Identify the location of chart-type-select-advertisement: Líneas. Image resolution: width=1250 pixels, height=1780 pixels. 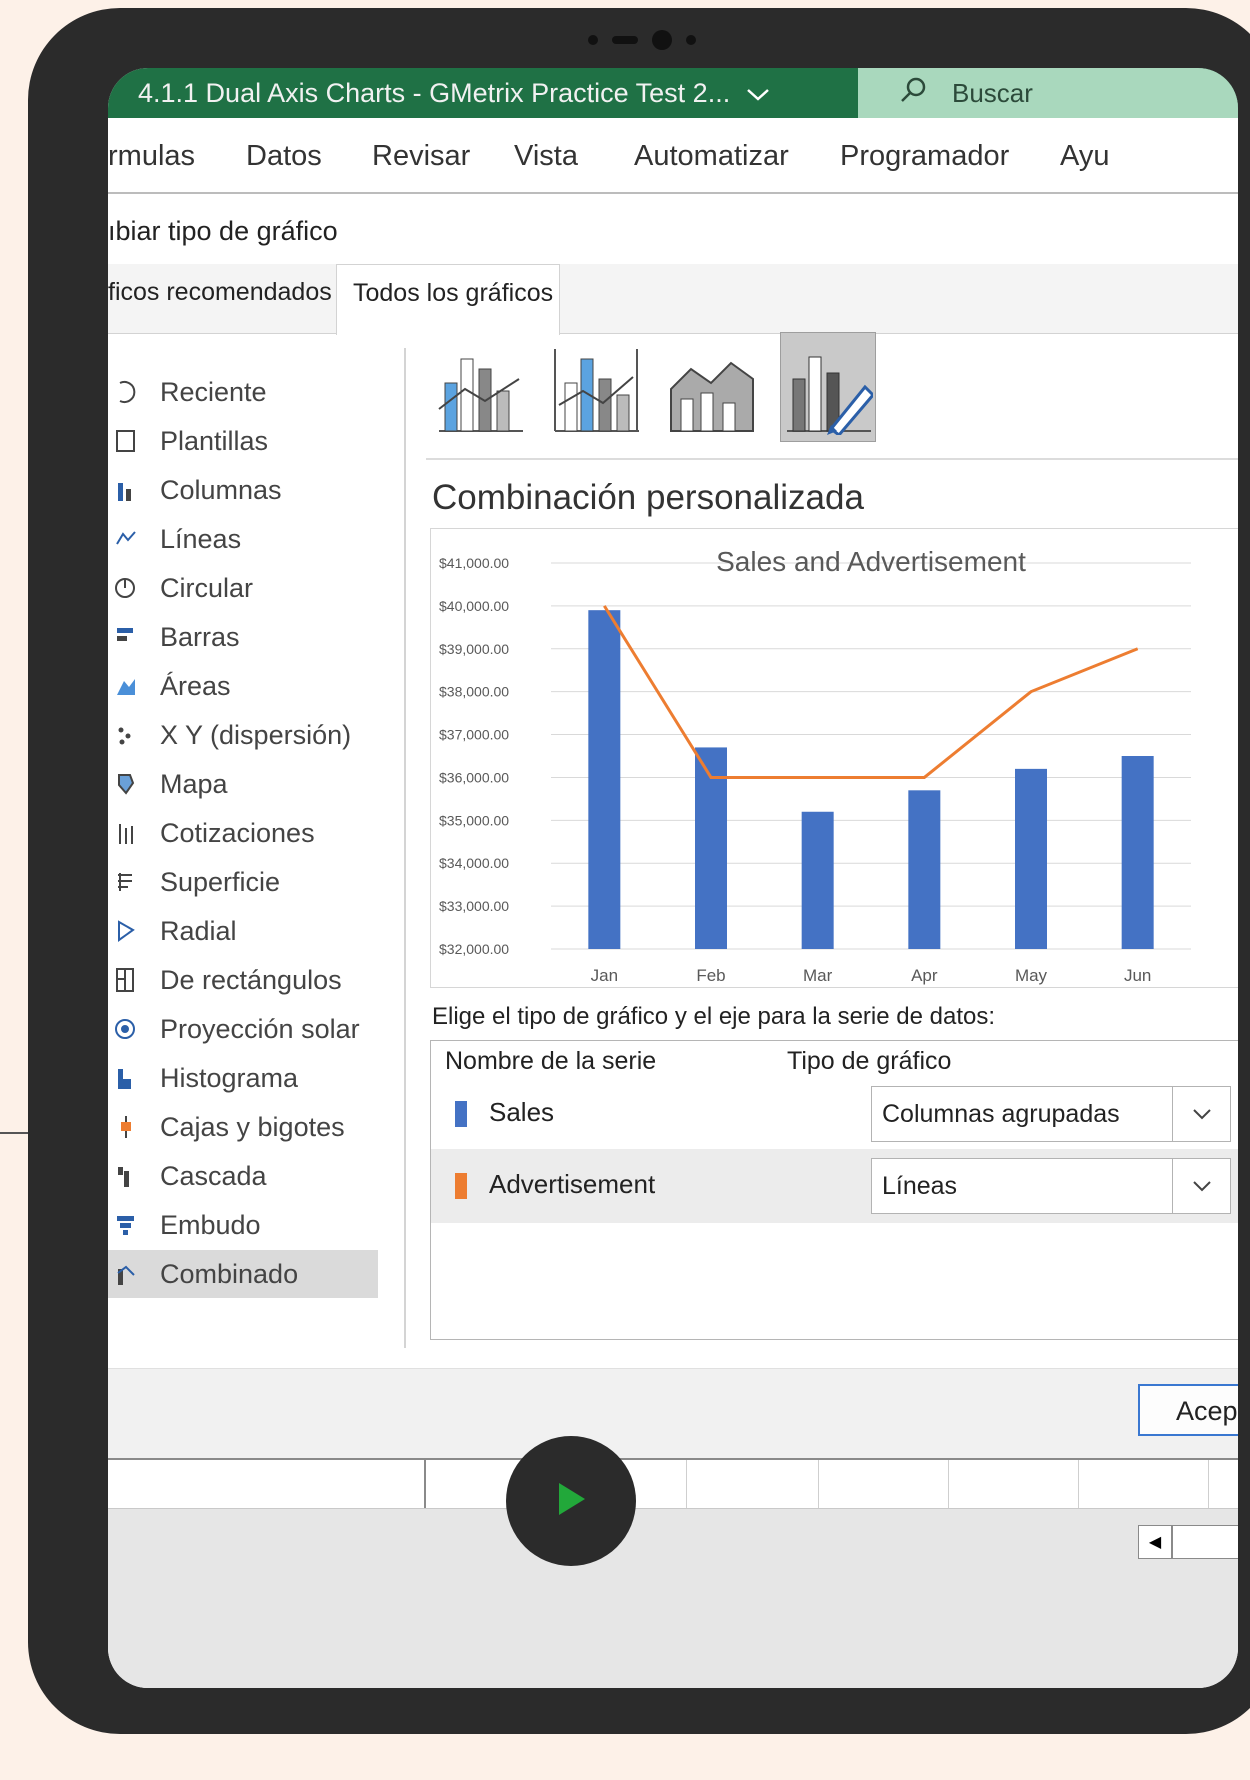
(1051, 1186).